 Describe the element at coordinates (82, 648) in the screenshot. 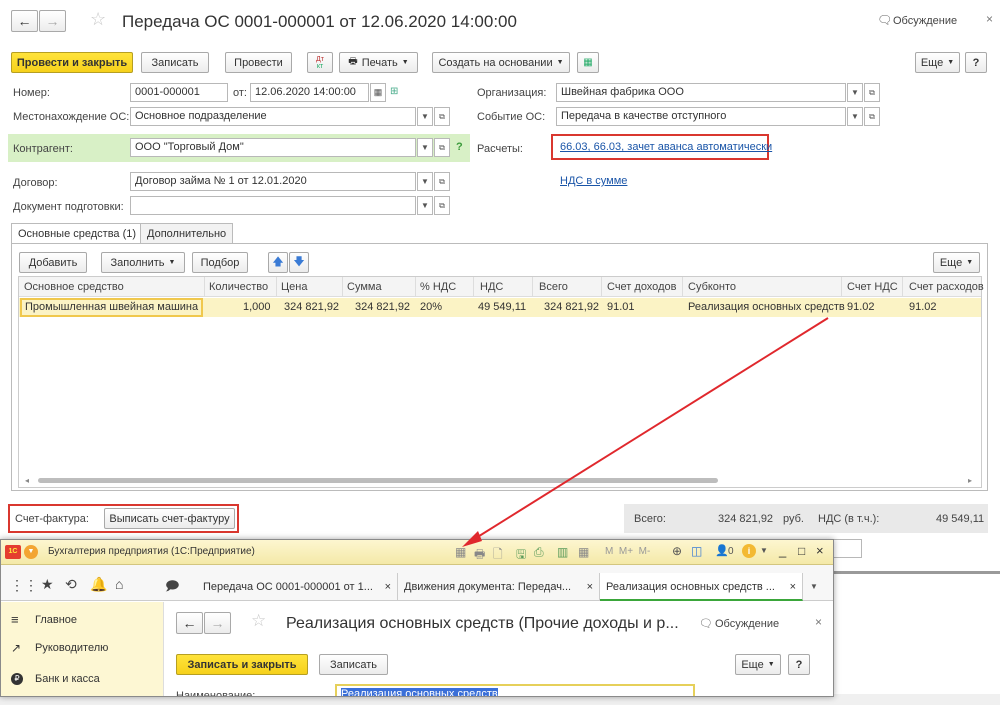

I see `sidebar-item-manager: ↗ Руководителю` at that location.